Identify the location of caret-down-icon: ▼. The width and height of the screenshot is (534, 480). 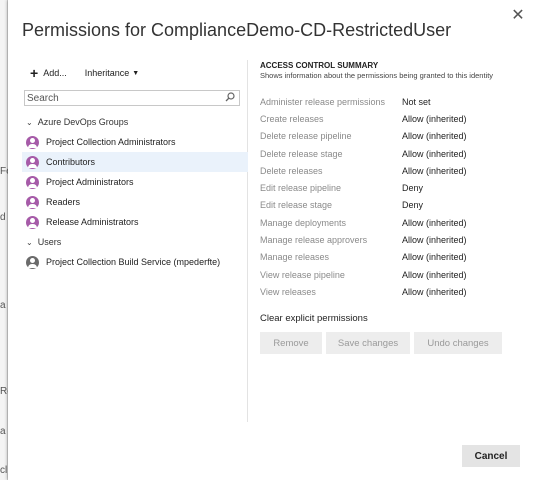
(136, 73).